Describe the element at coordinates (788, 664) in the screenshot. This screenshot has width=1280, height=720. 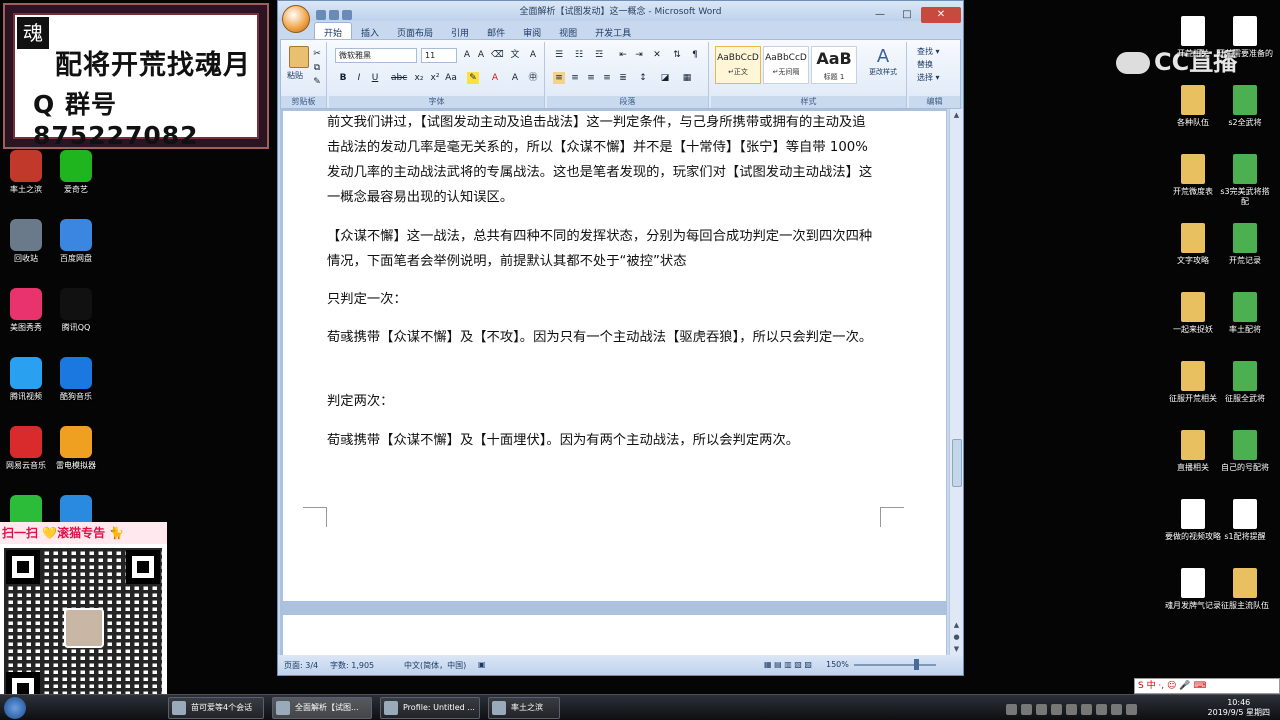
I see `view-buttons: ▦ ▤ ▥ ▧ ▨` at that location.